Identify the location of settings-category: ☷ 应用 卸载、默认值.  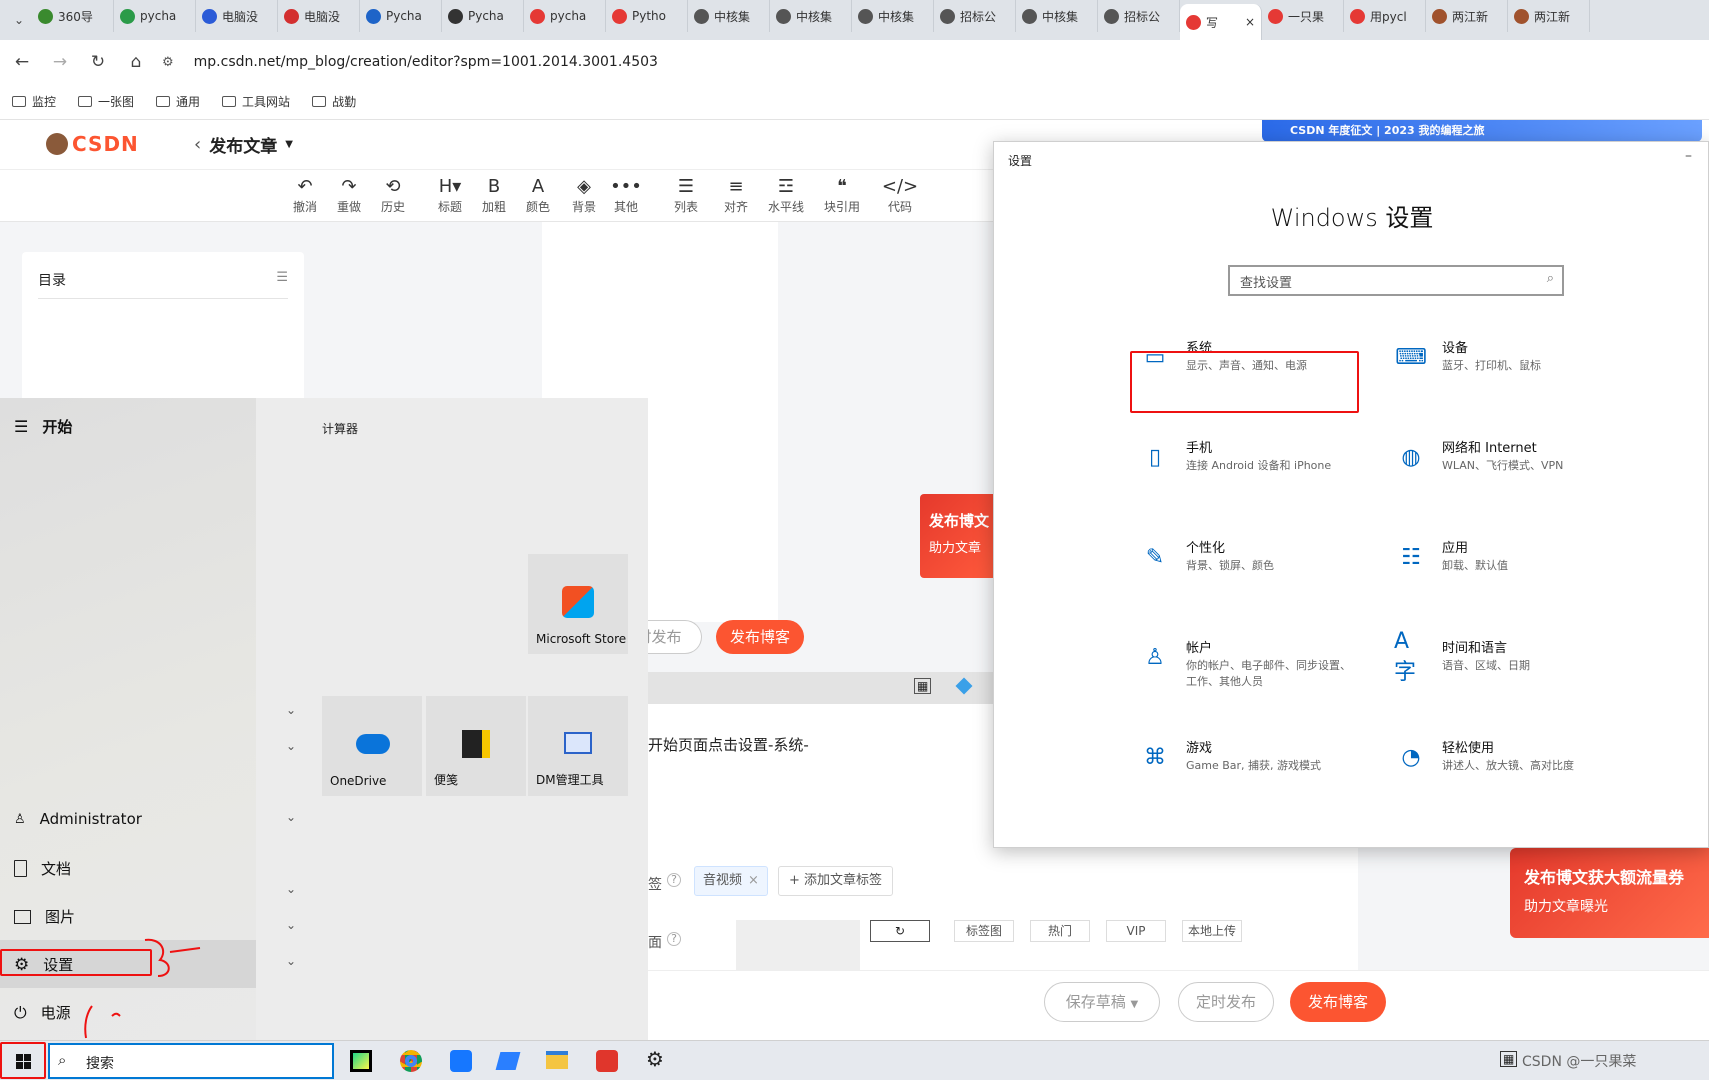
(1503, 557).